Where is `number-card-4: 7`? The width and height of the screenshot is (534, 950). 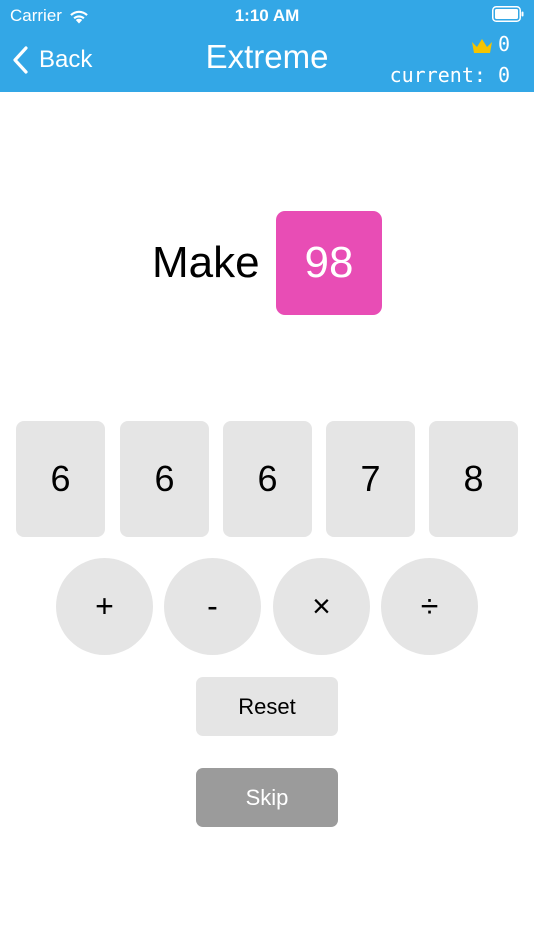
number-card-4: 7 is located at coordinates (370, 479).